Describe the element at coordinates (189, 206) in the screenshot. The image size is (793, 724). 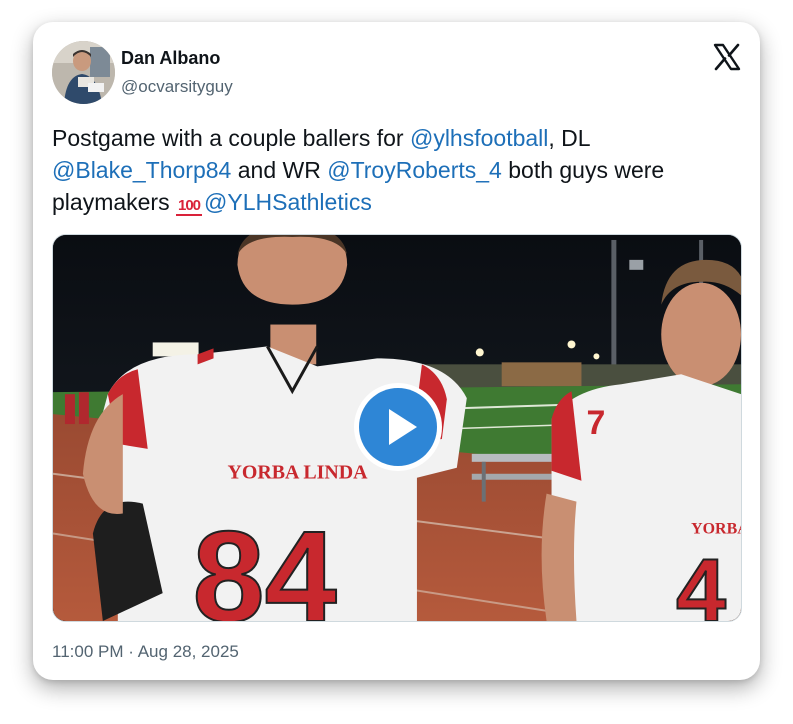
I see `hundred-points-emoji: 100` at that location.